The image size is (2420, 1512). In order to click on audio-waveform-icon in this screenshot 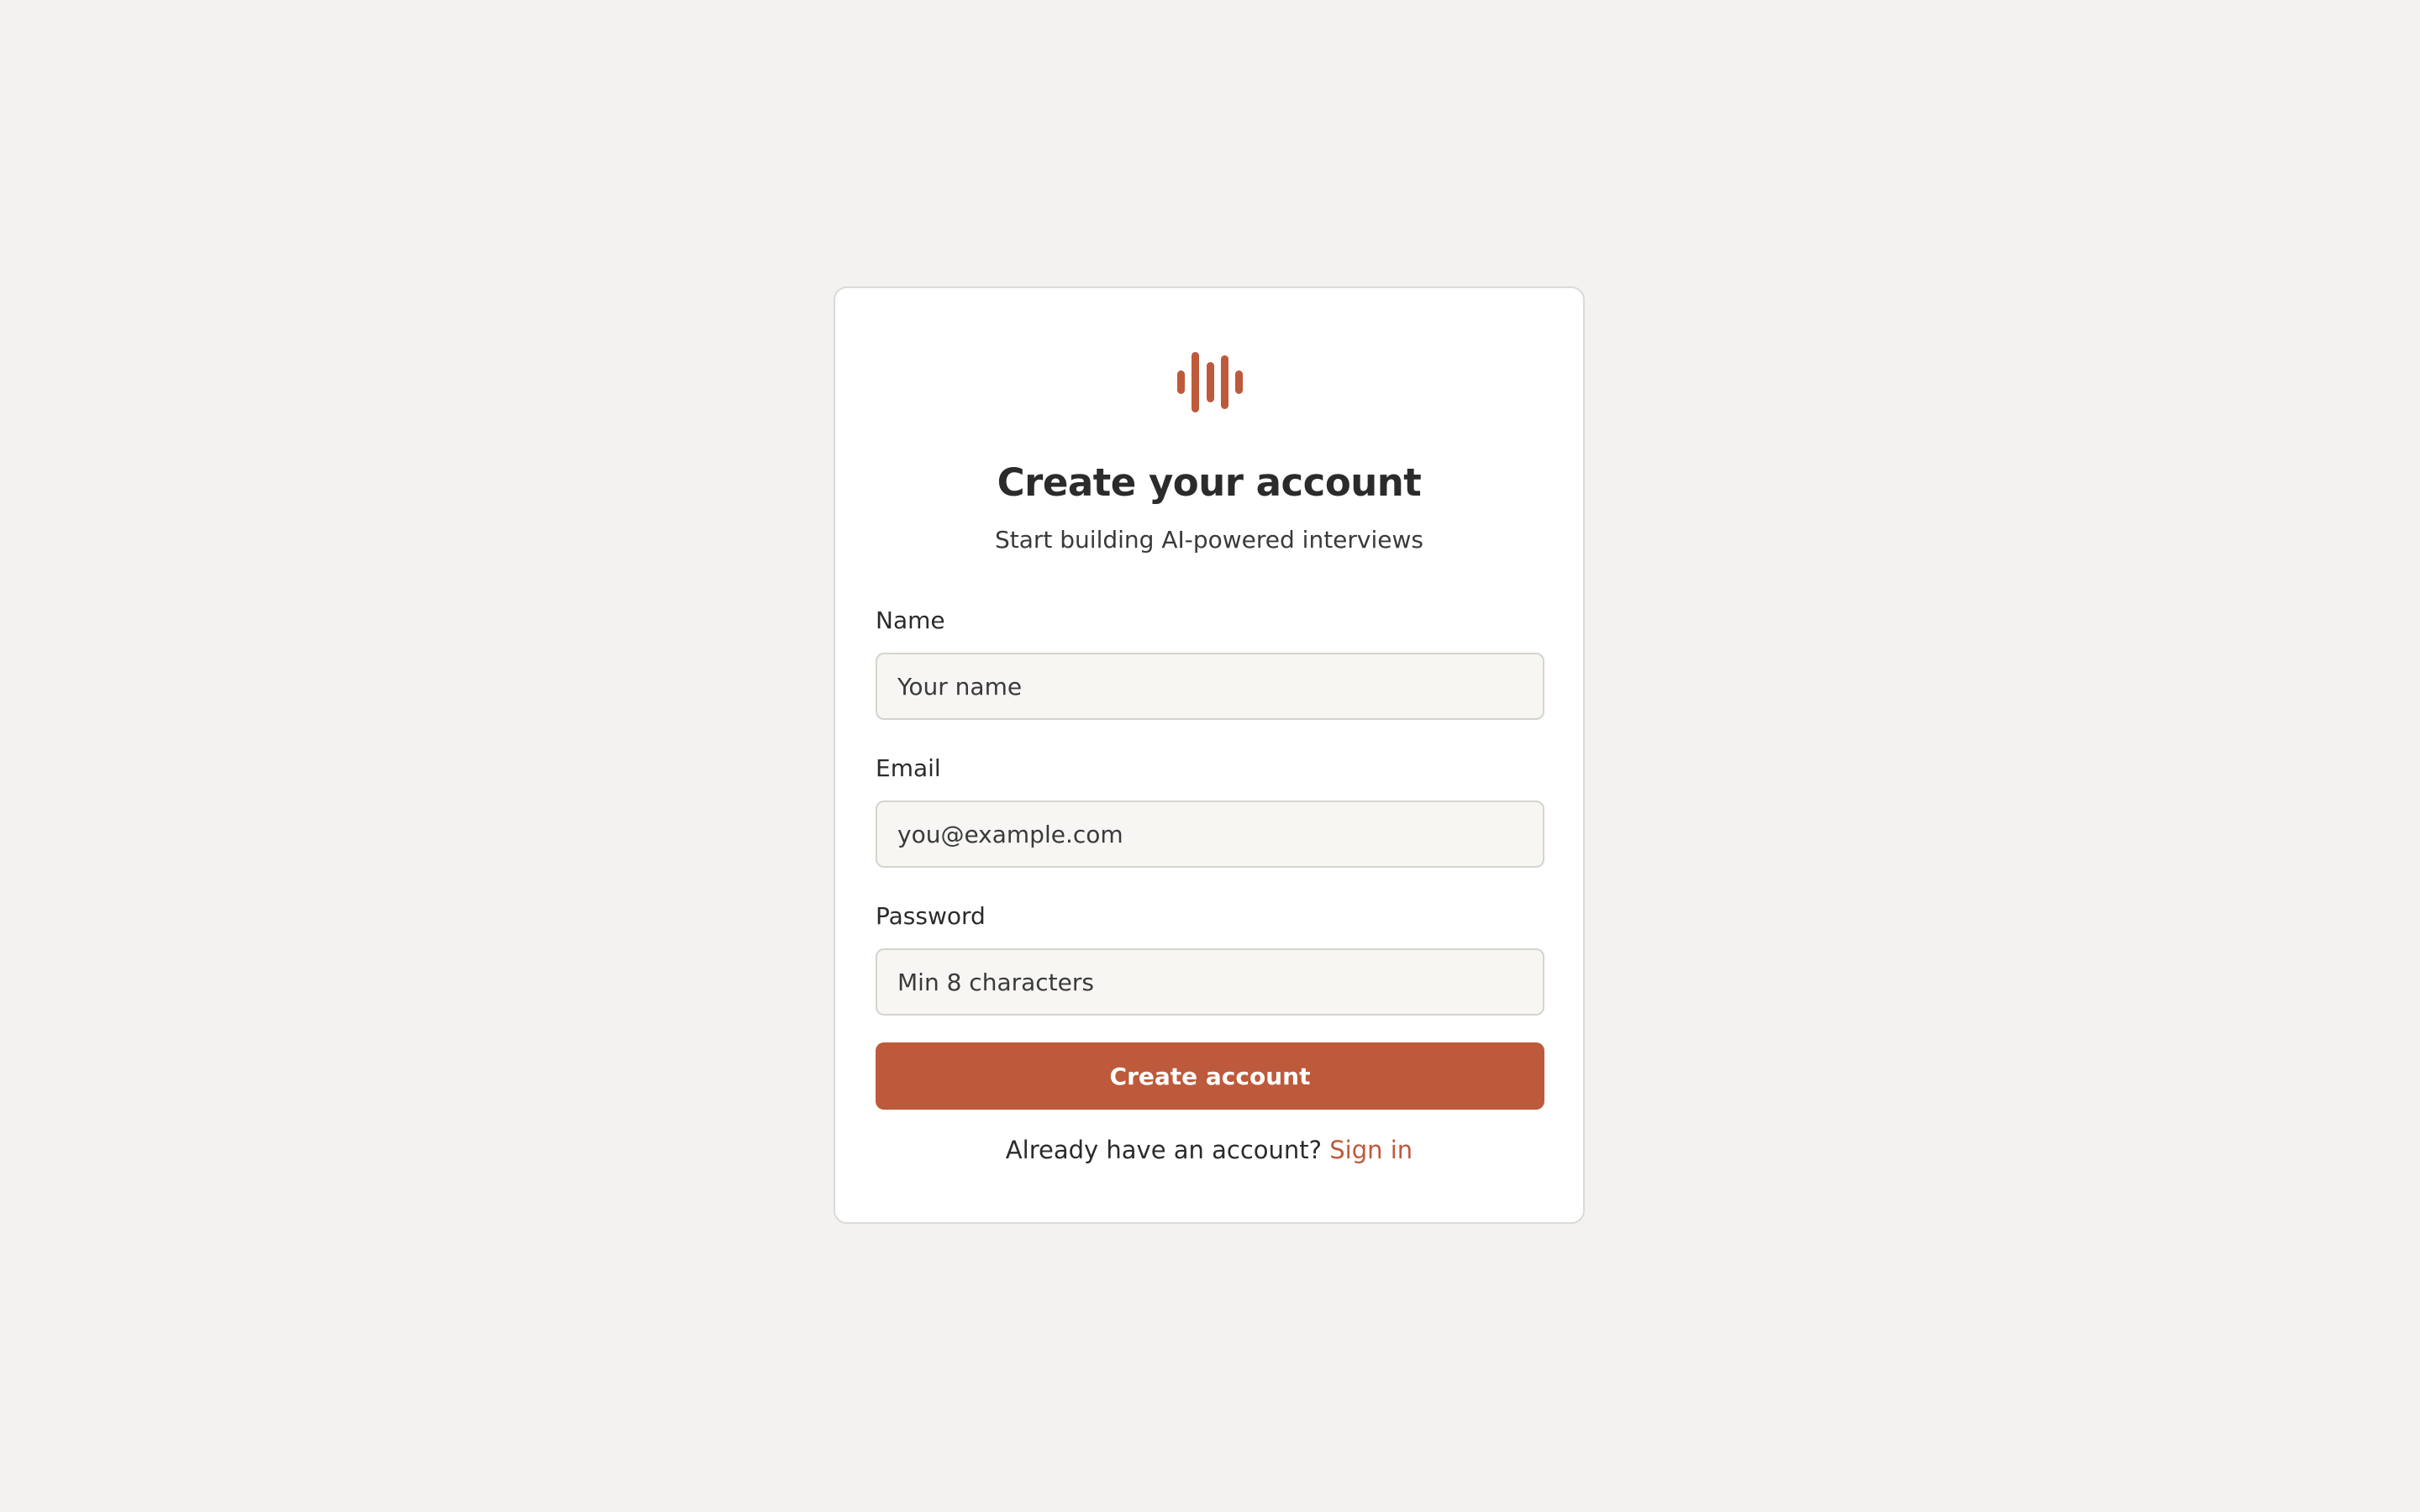, I will do `click(1210, 382)`.